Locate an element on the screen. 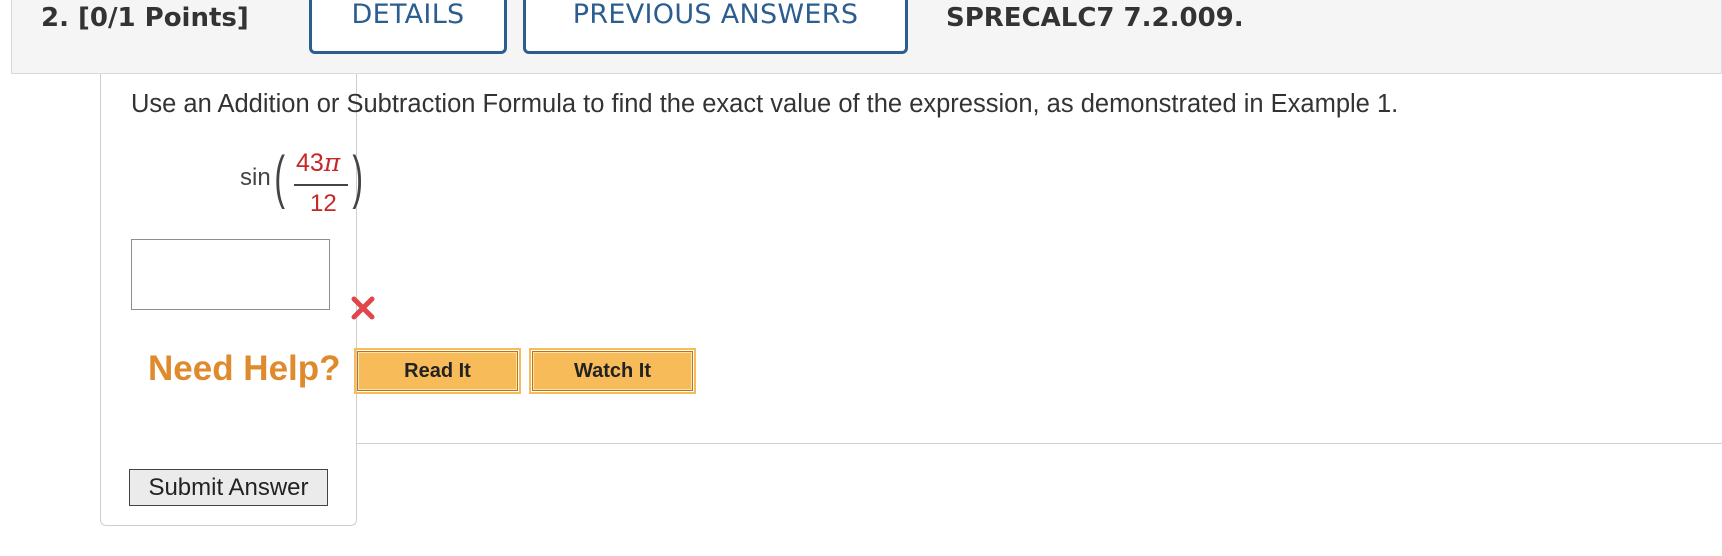 The image size is (1722, 556). answer-input is located at coordinates (230, 274).